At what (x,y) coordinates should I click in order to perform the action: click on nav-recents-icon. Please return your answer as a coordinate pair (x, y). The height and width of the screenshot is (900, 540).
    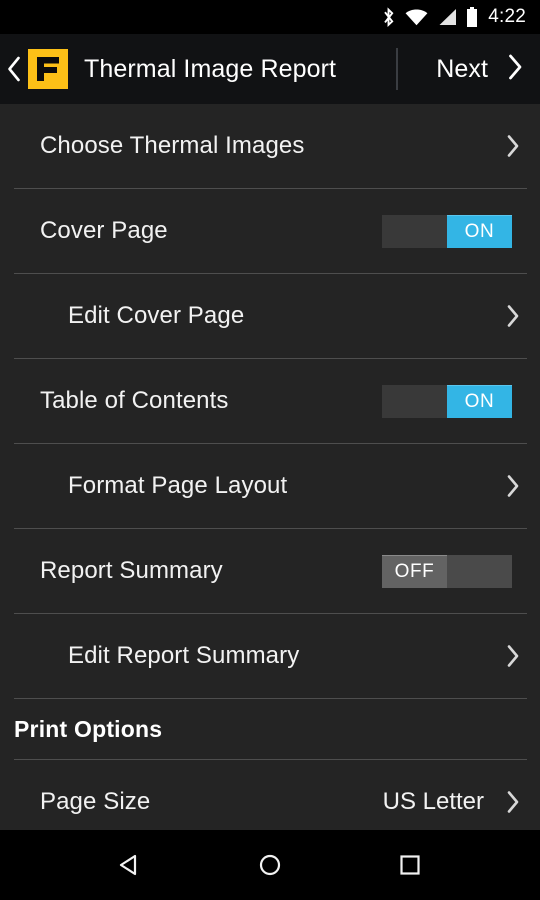
    Looking at the image, I should click on (410, 865).